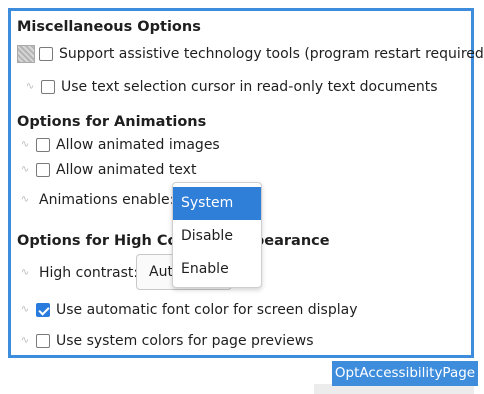 The height and width of the screenshot is (394, 484). I want to click on animated-images-option: ∿ Allow animated images, so click(120, 145).